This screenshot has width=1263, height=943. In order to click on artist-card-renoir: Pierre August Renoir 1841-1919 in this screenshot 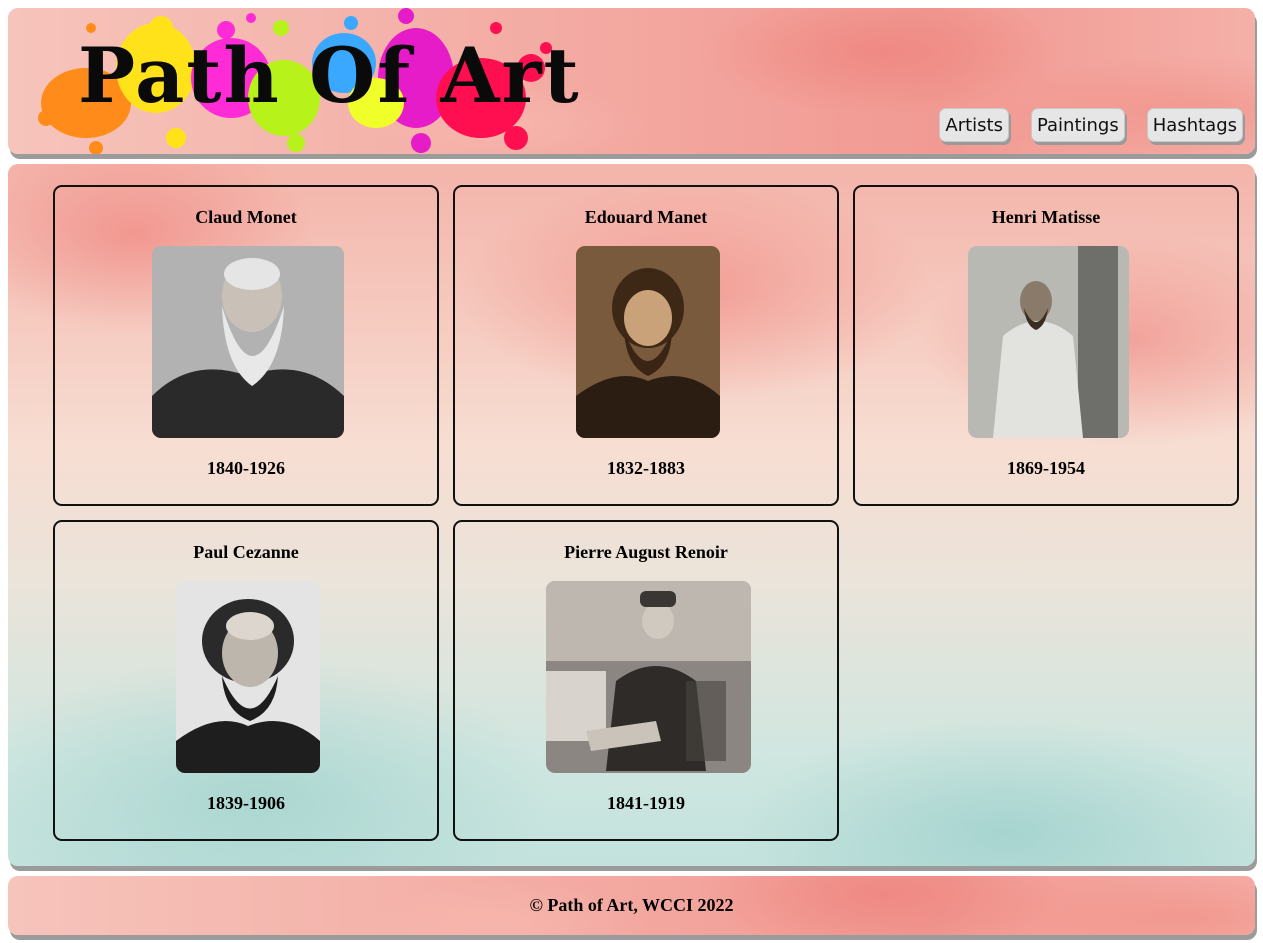, I will do `click(646, 680)`.